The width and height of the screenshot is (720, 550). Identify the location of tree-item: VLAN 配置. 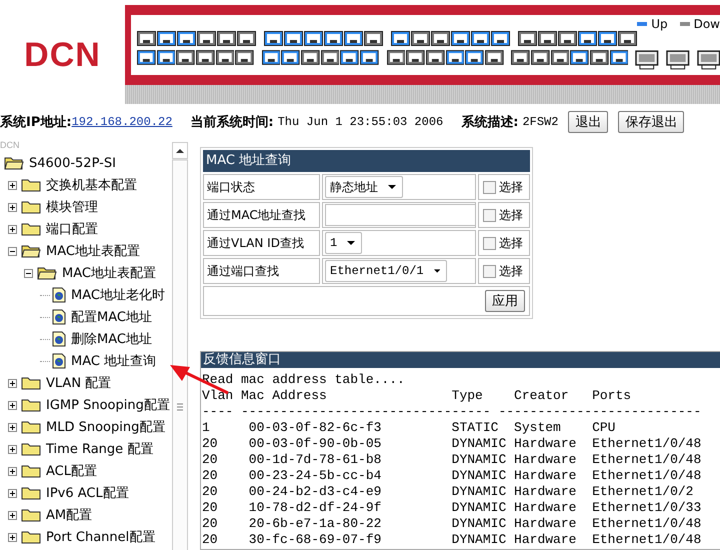
(79, 383).